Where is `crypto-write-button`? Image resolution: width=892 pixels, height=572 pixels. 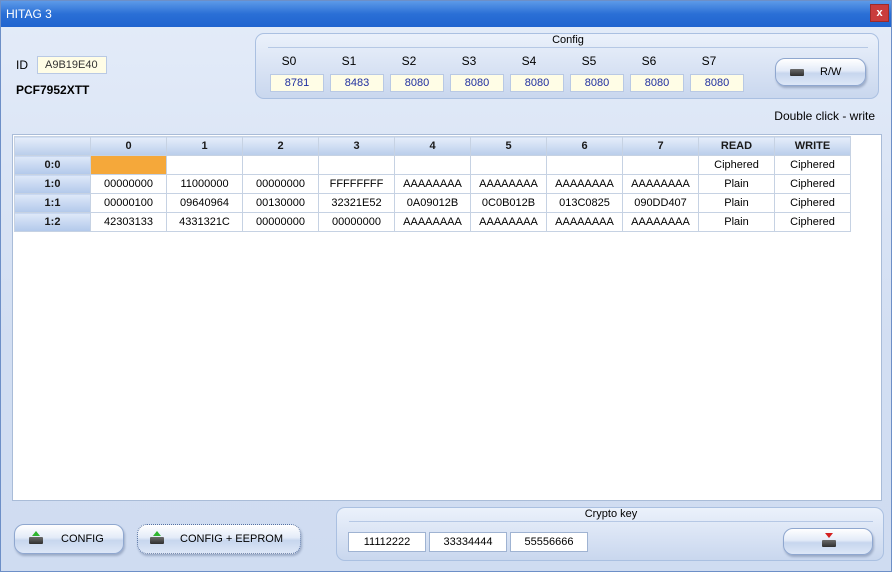
crypto-write-button is located at coordinates (828, 541).